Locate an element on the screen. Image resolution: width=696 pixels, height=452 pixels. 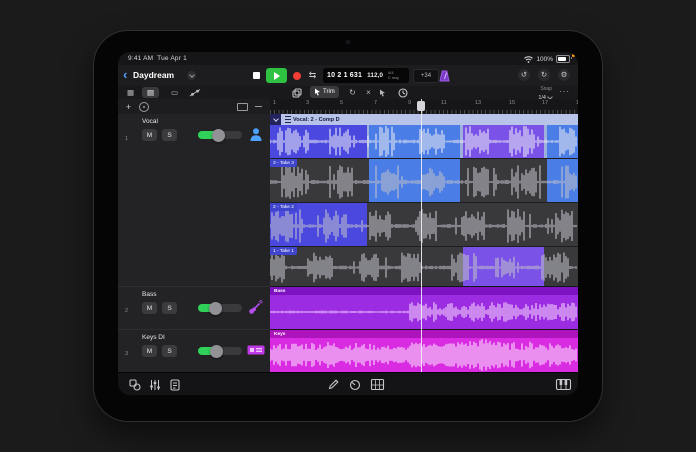
take-lane-2: 2 - Take 2 is located at coordinates (423, 224).